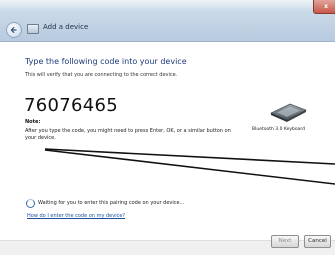 This screenshot has height=255, width=335. I want to click on back-arrow-icon, so click(13, 30).